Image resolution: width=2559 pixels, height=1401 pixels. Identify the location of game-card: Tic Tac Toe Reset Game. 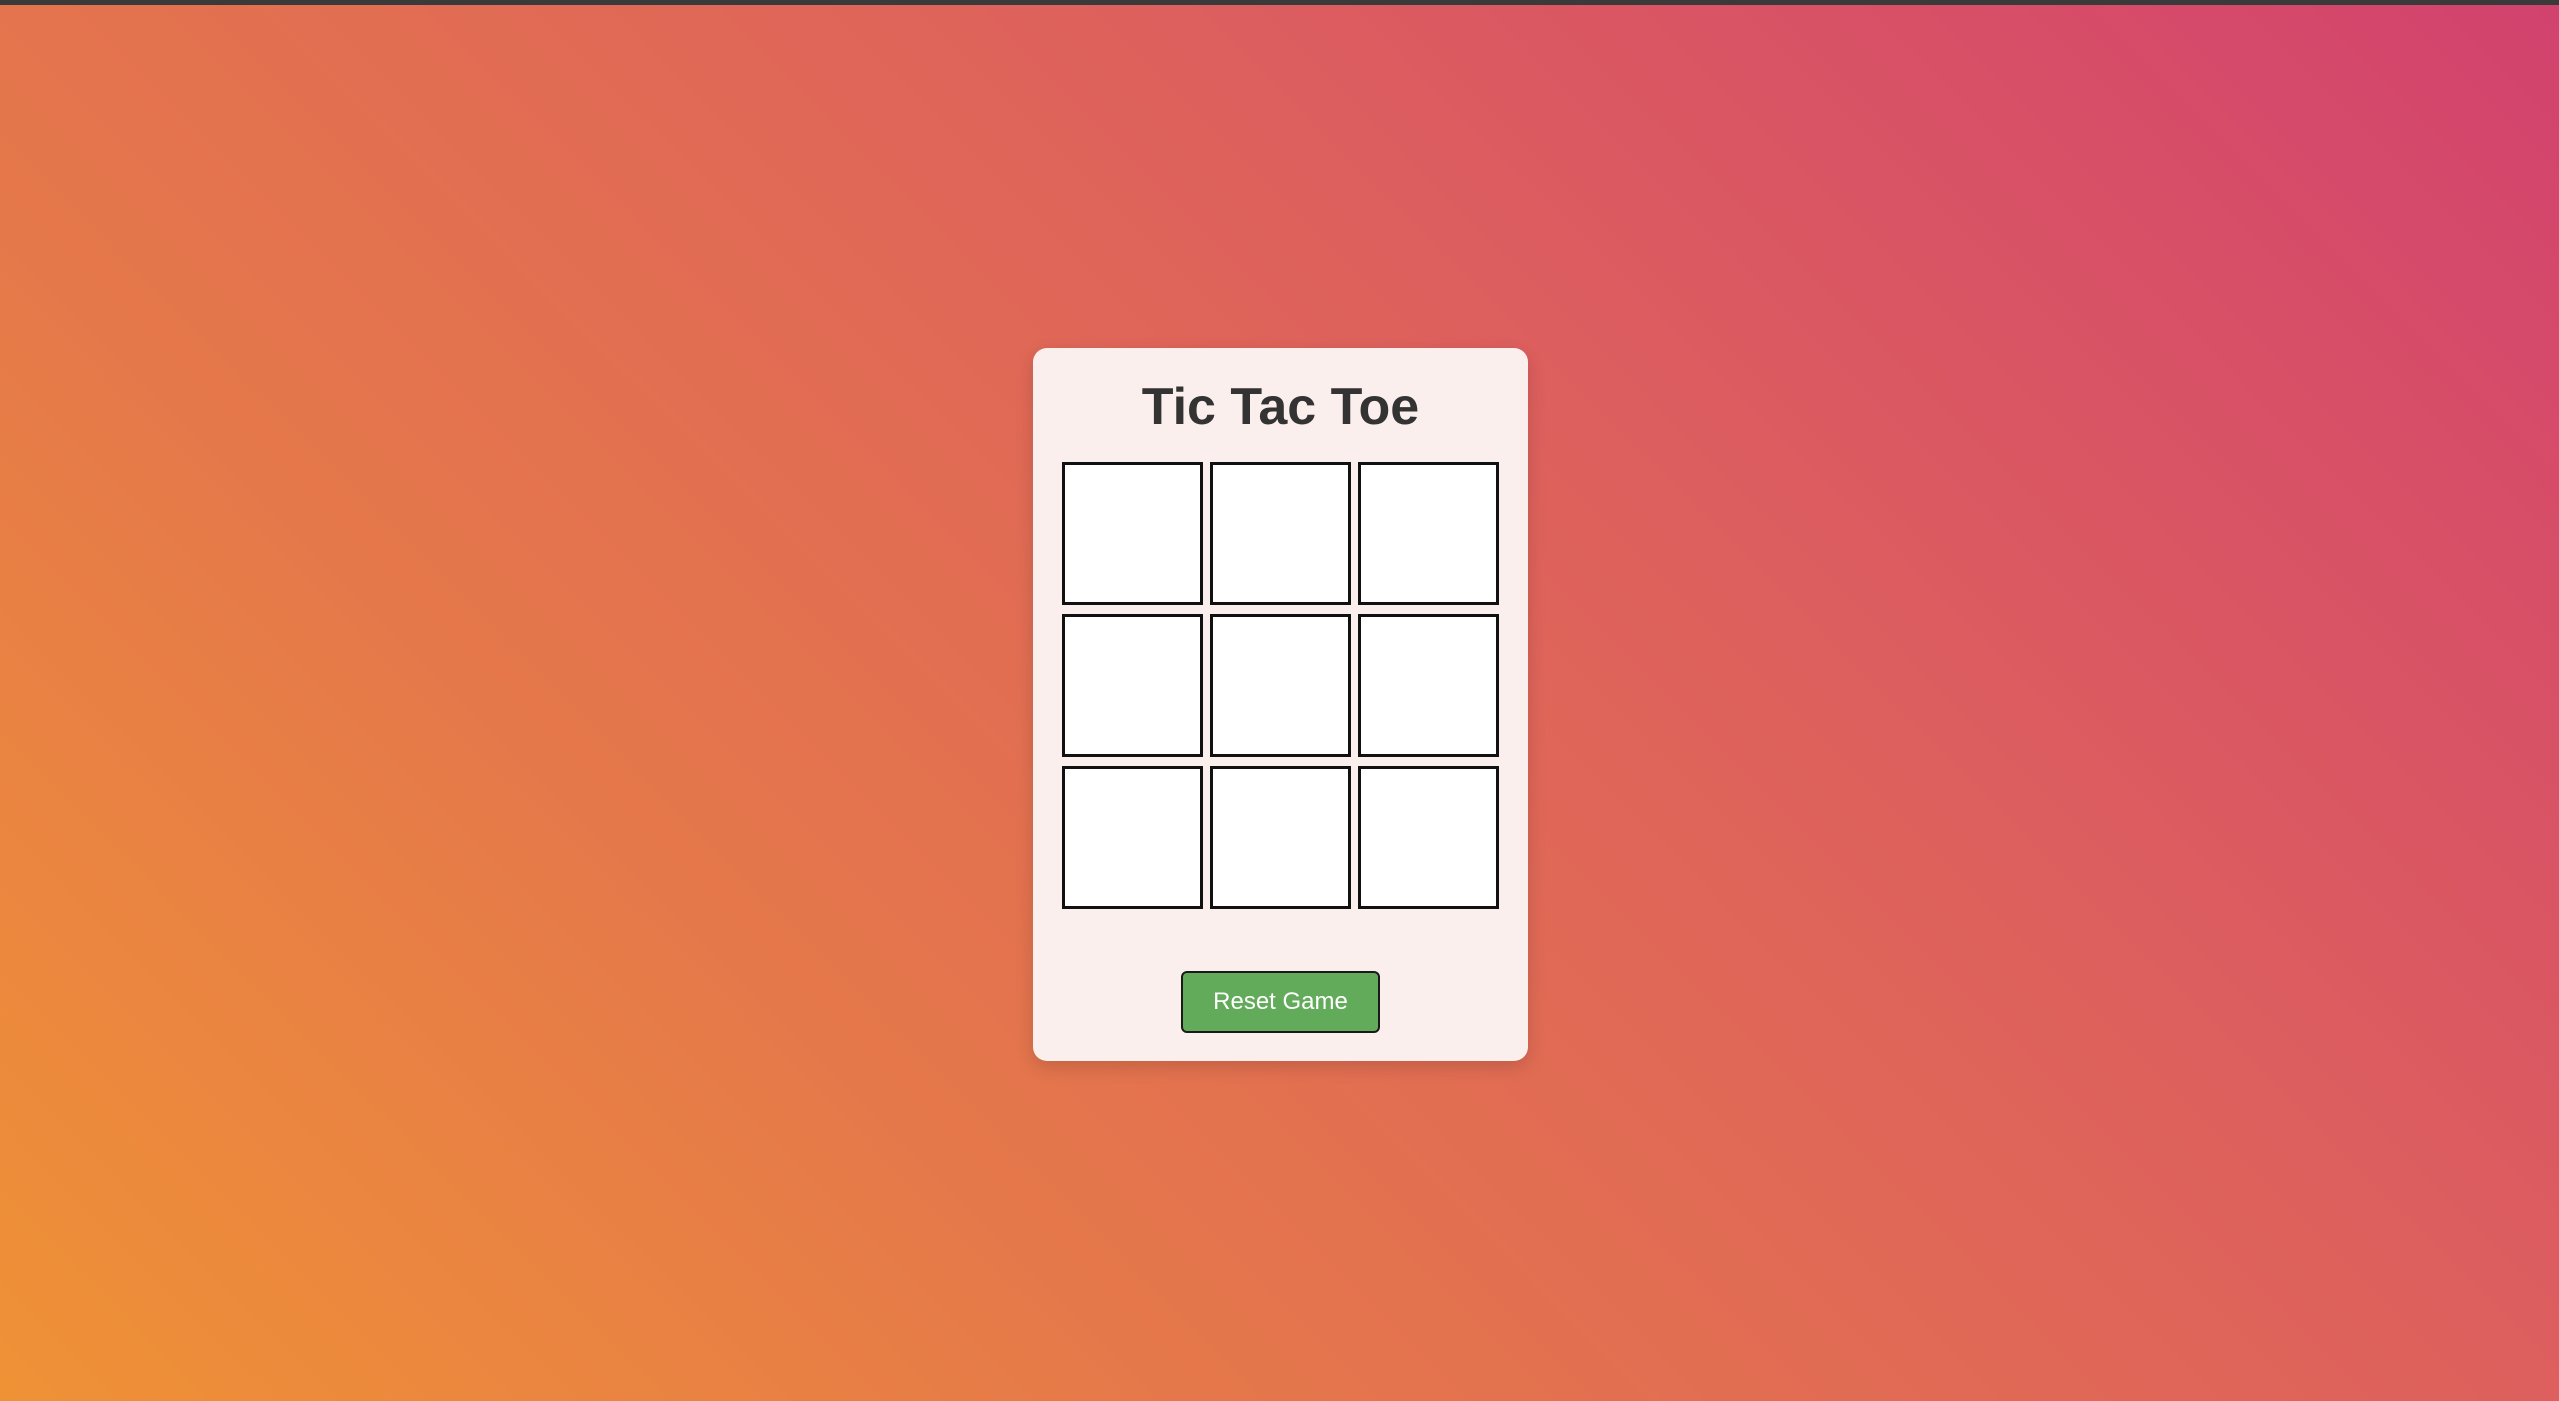
(1280, 704).